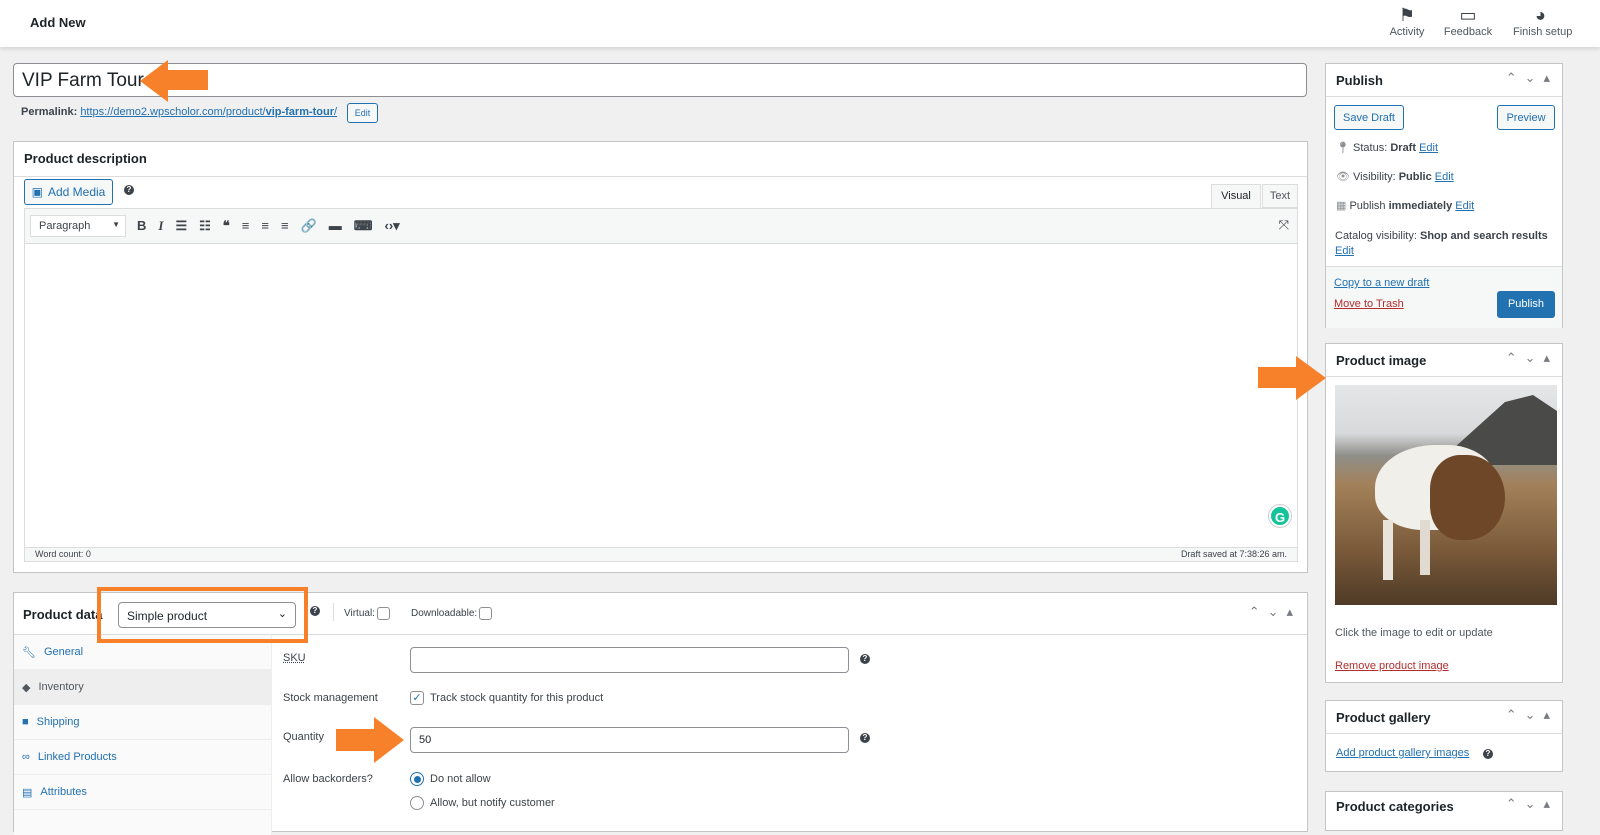  I want to click on visibility-row: 👁︎ Visibility: Public Edit, so click(1395, 176).